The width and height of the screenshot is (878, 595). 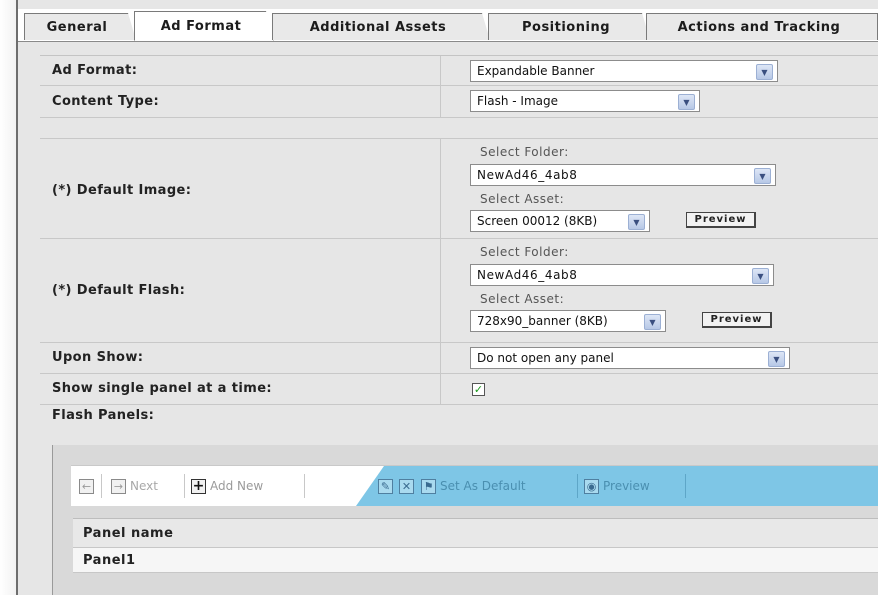 I want to click on tab-positioning: Positioning, so click(x=569, y=26).